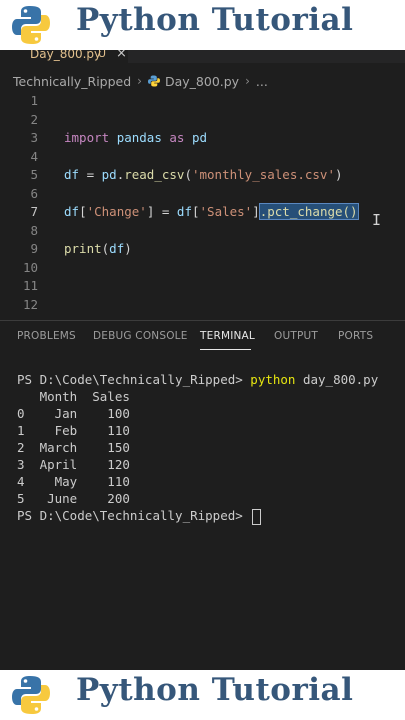  What do you see at coordinates (202, 101) in the screenshot?
I see `code-line: 1` at bounding box center [202, 101].